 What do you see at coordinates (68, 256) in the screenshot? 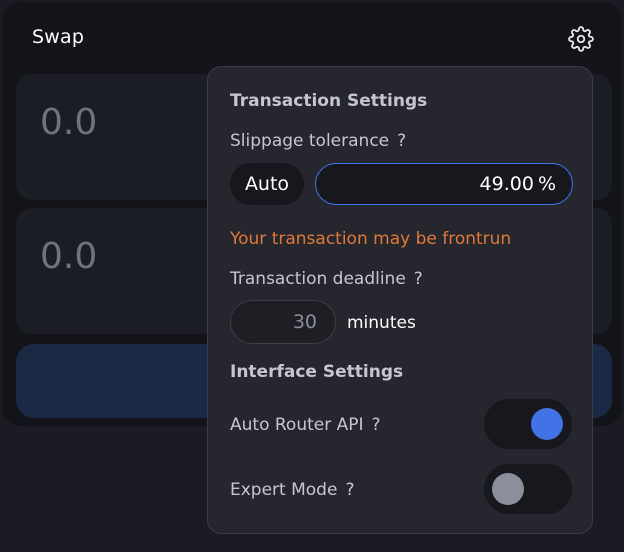
I see `output-amount: 0.0` at bounding box center [68, 256].